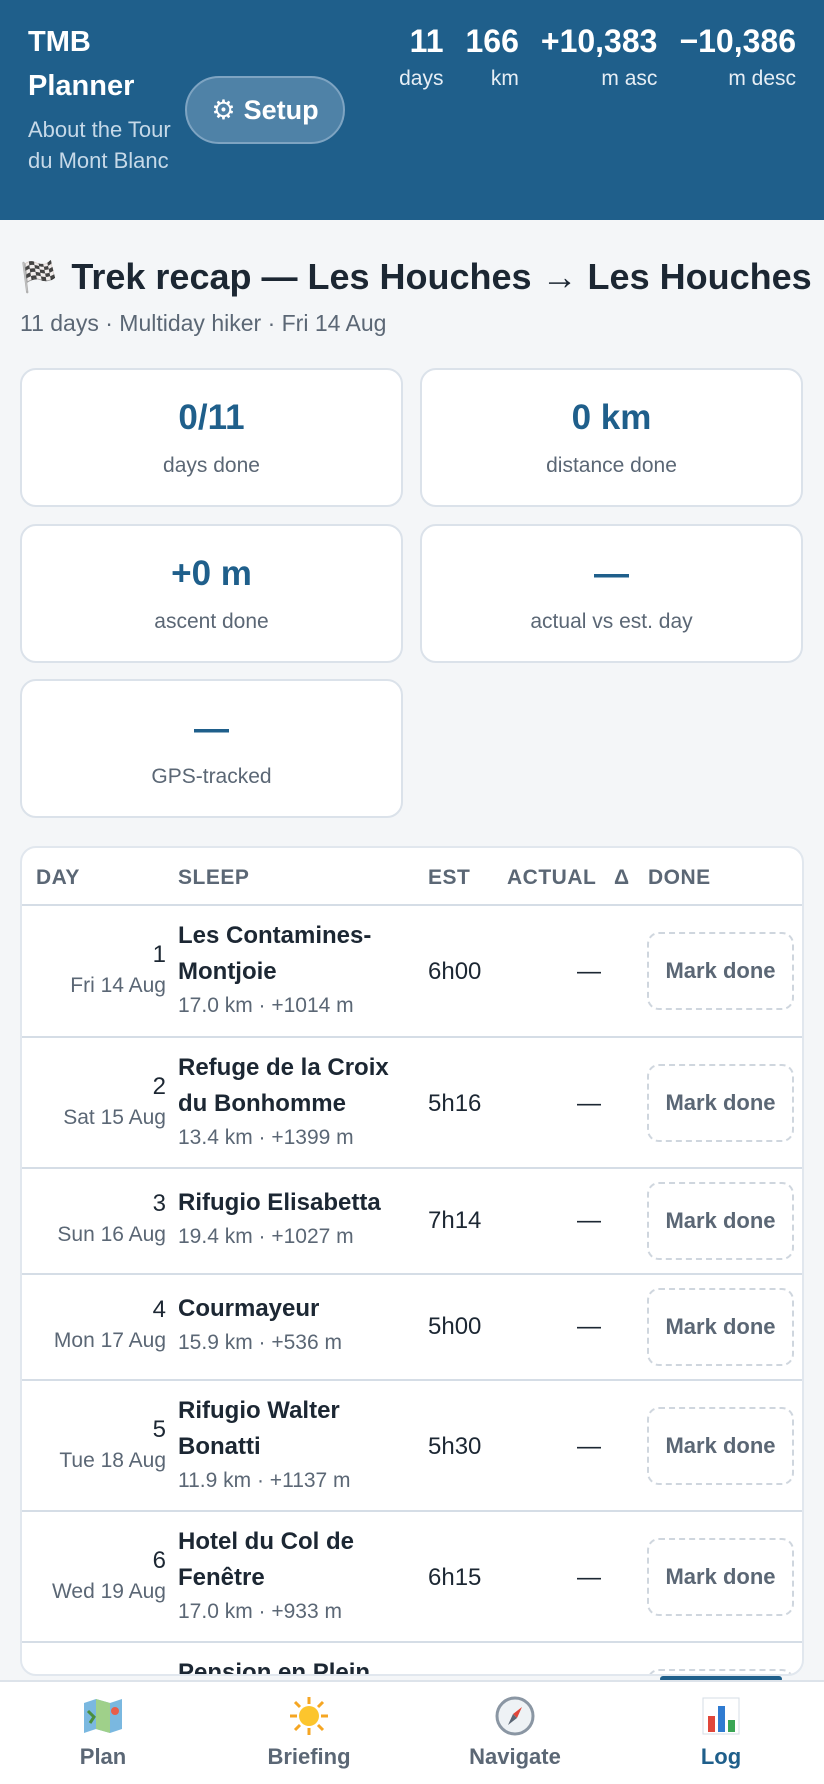 Image resolution: width=824 pixels, height=1784 pixels. Describe the element at coordinates (113, 145) in the screenshot. I see `about-link: About the Tour du Mont Blanc` at that location.